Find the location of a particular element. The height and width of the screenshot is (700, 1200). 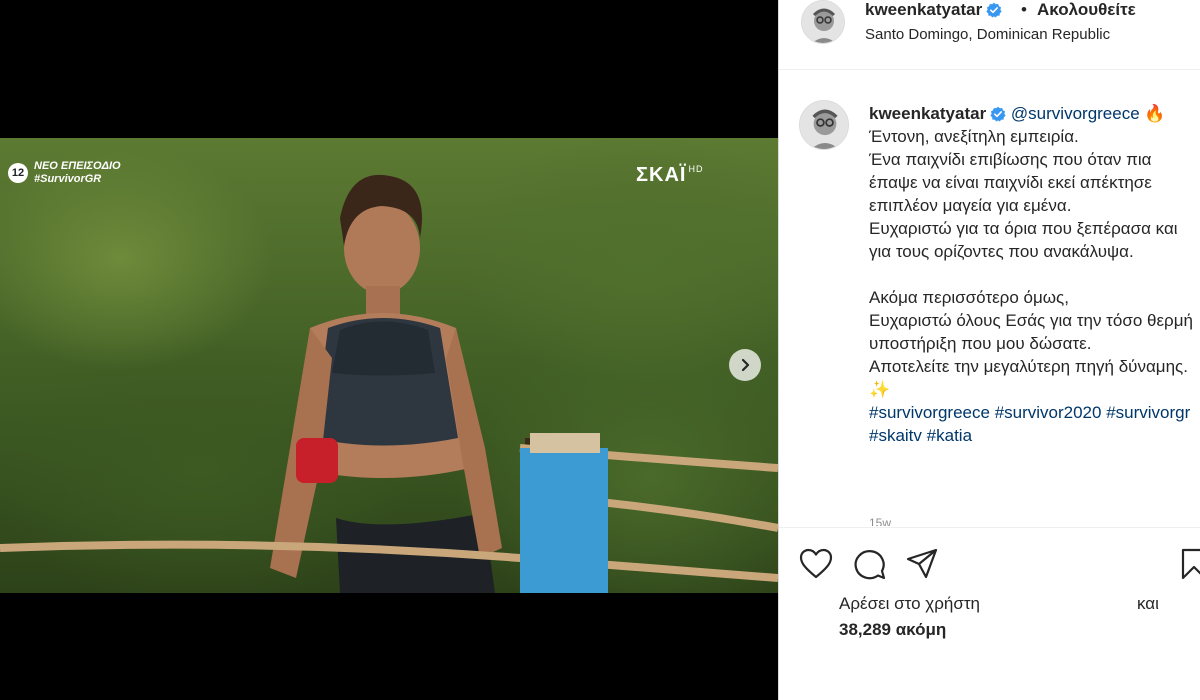

chevron-right-icon is located at coordinates (745, 365).